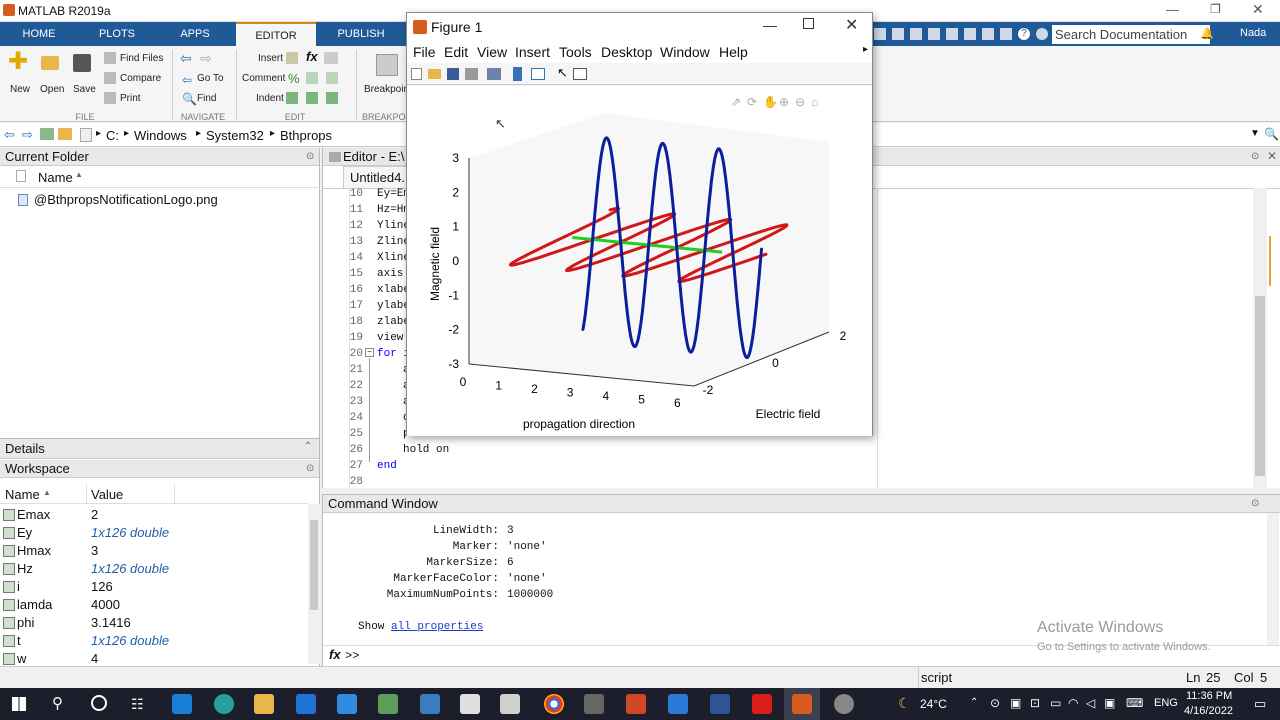 The width and height of the screenshot is (1280, 720). What do you see at coordinates (312, 98) in the screenshot?
I see `increase-indent-icon` at bounding box center [312, 98].